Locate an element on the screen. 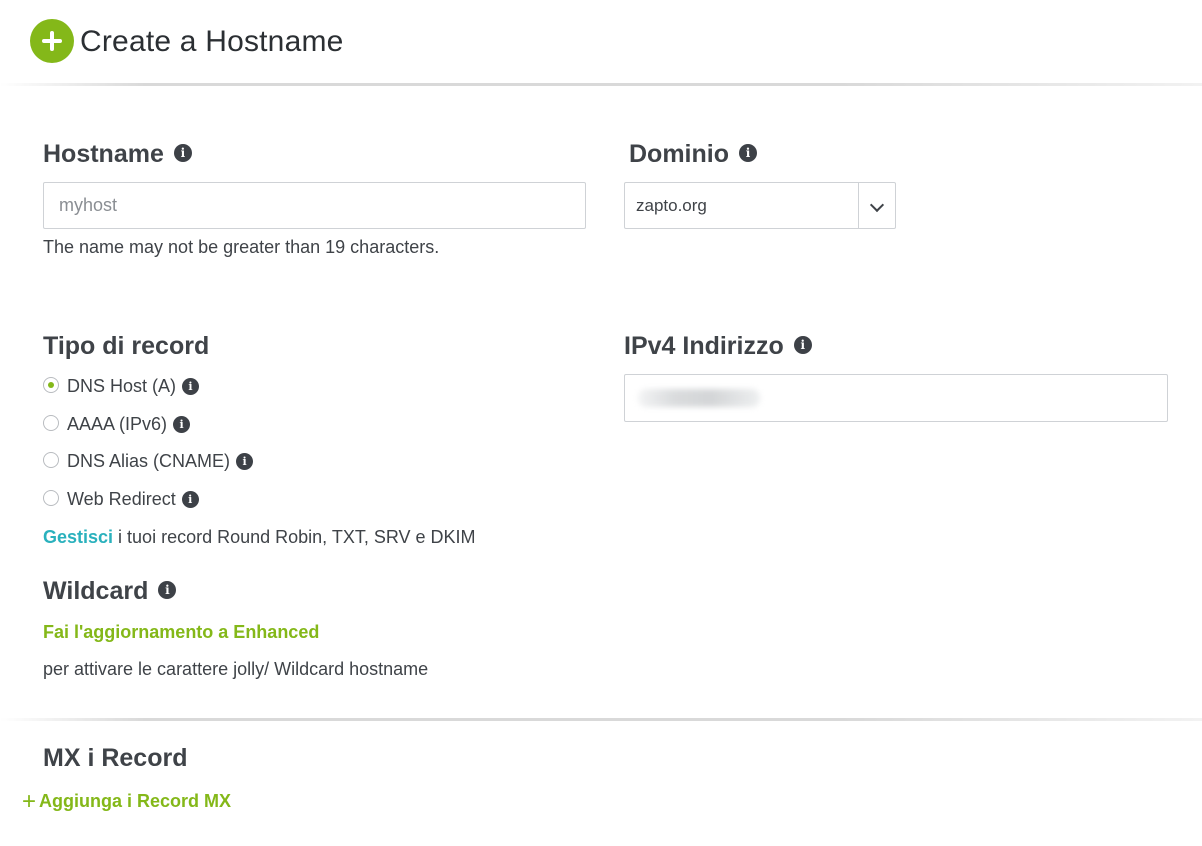 This screenshot has height=846, width=1202. header-divider is located at coordinates (601, 84).